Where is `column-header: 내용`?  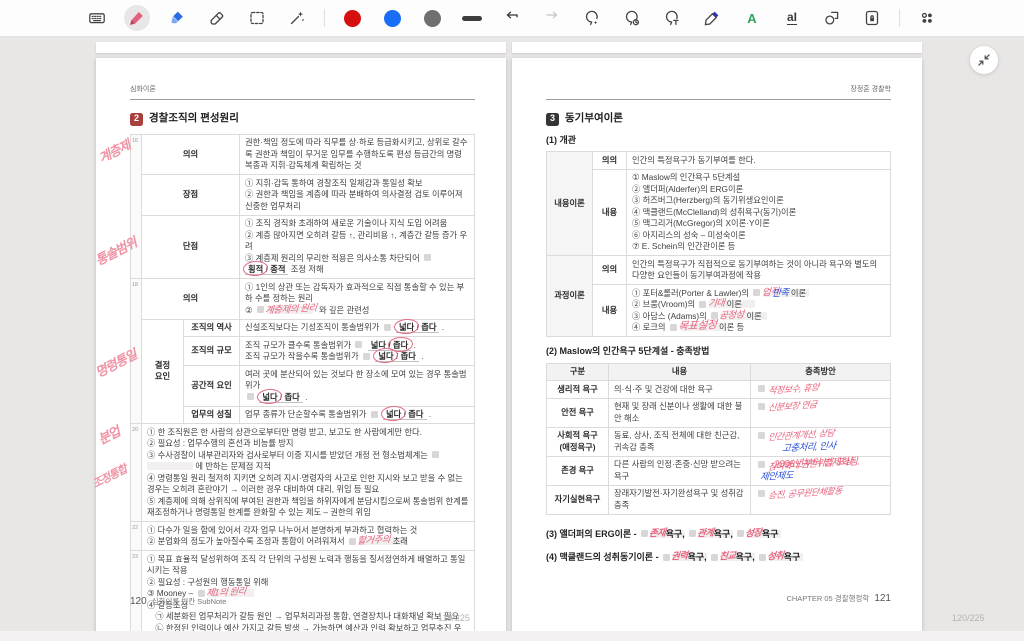
column-header: 내용 is located at coordinates (679, 371).